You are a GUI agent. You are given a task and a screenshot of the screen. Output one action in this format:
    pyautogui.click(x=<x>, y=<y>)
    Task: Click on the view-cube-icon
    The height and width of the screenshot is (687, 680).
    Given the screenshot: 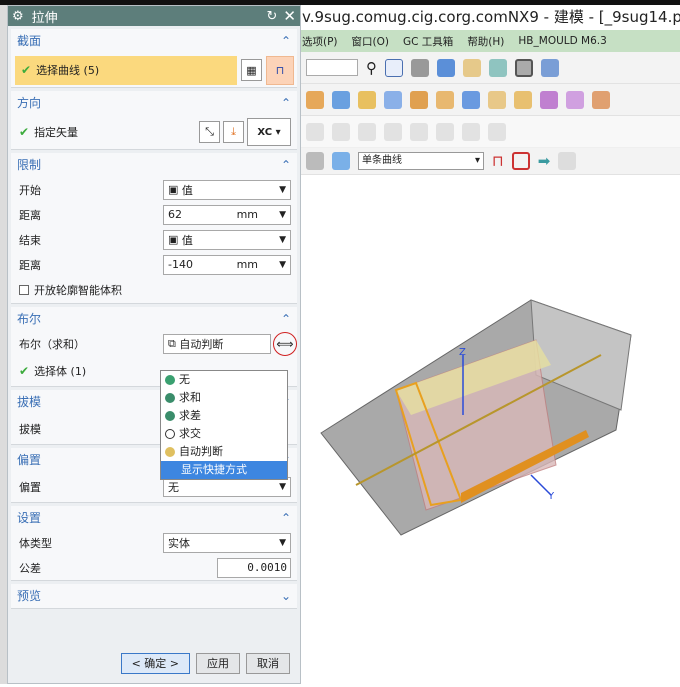 What is the action you would take?
    pyautogui.click(x=446, y=67)
    